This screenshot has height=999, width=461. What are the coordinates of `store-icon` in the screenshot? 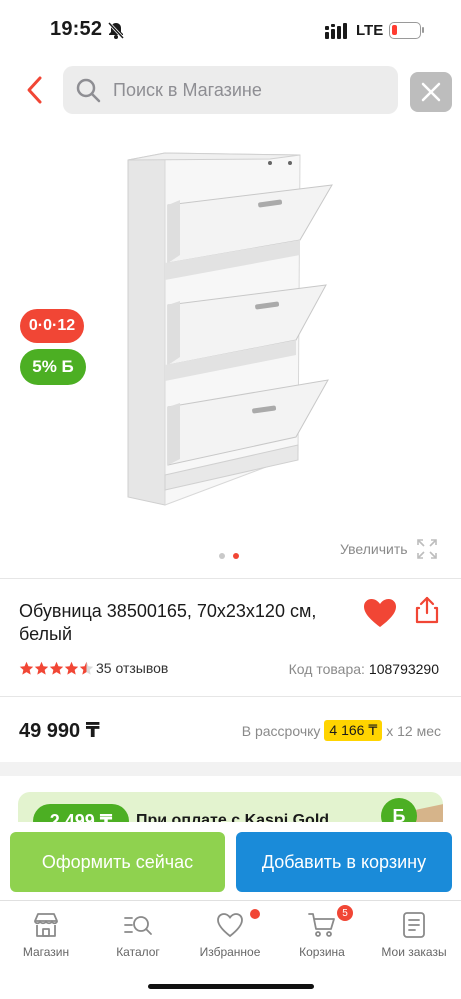 It's located at (46, 925).